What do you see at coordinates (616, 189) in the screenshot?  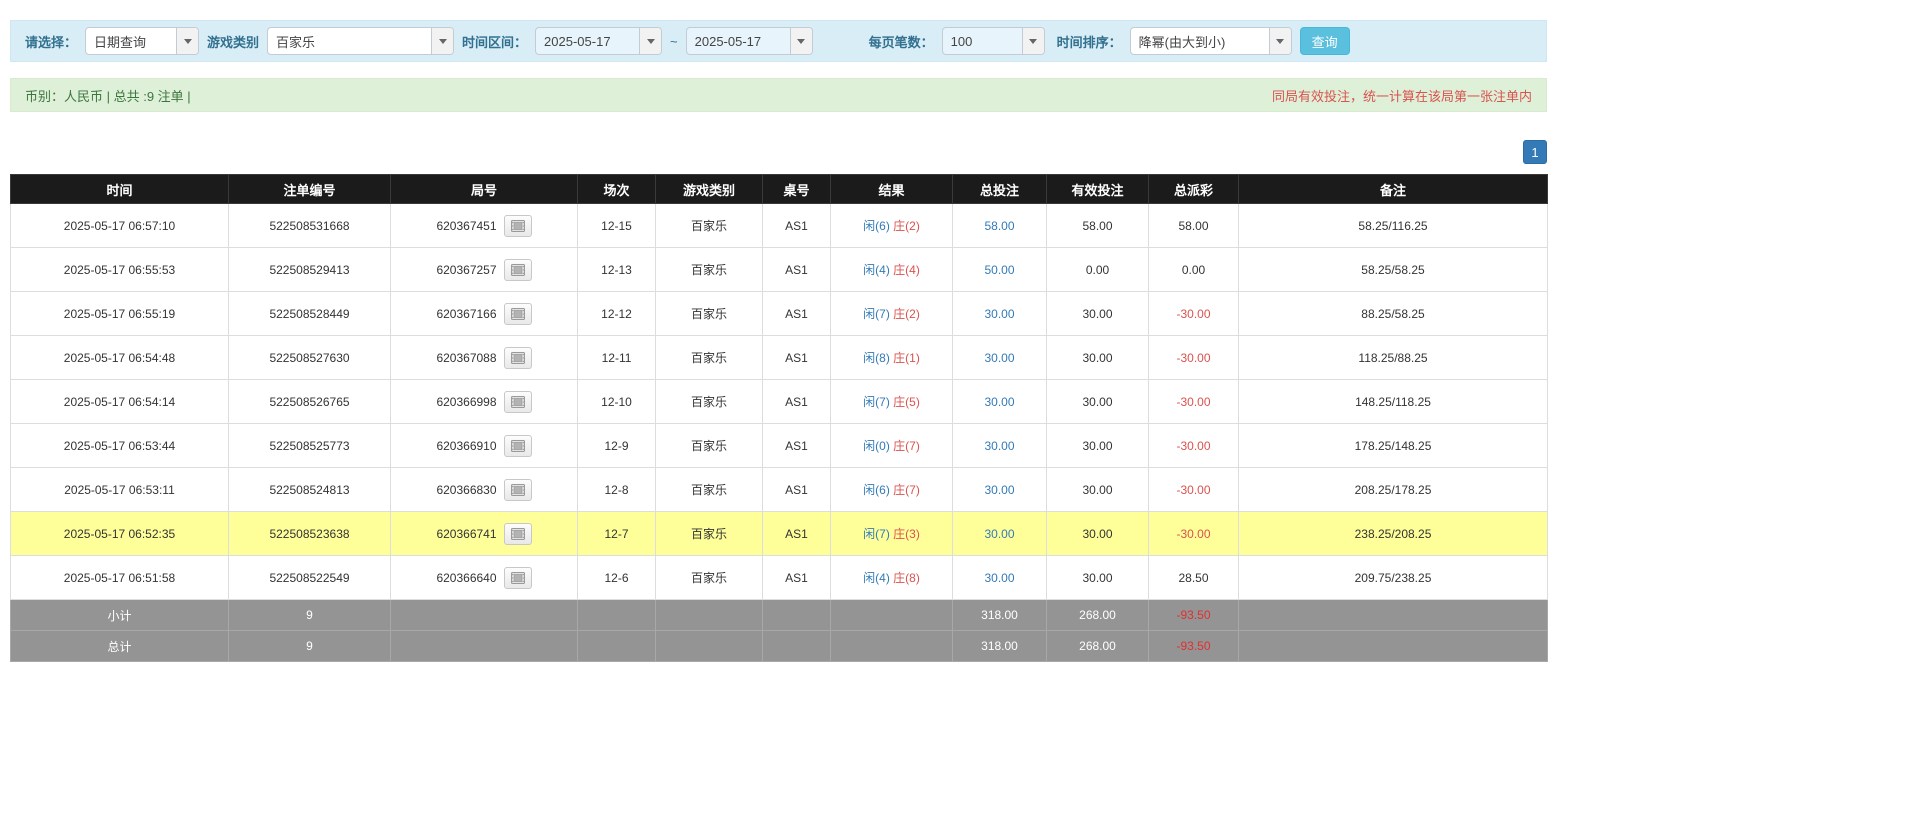 I see `column-header: 场次` at bounding box center [616, 189].